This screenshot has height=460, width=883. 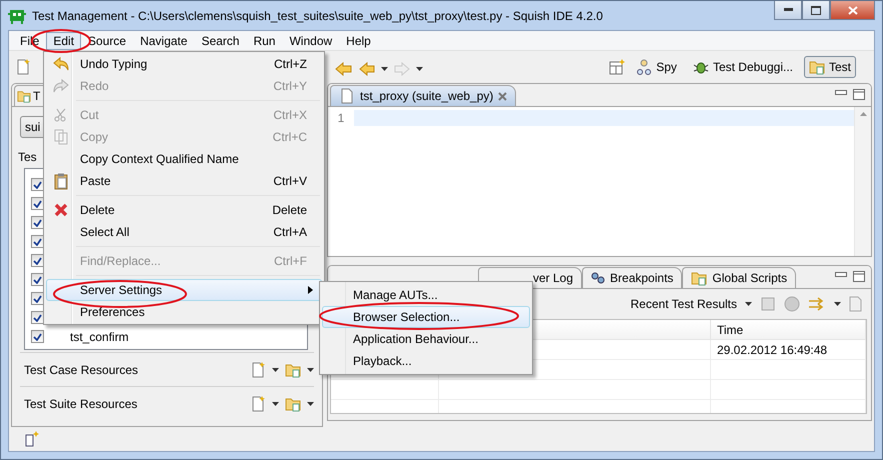 I want to click on scrollbar, so click(x=862, y=181).